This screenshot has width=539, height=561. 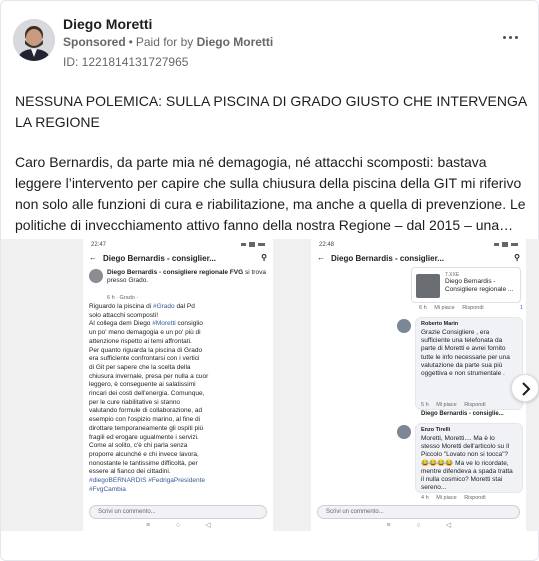 What do you see at coordinates (465, 357) in the screenshot?
I see `text-line: tutte le info necessarie per una` at bounding box center [465, 357].